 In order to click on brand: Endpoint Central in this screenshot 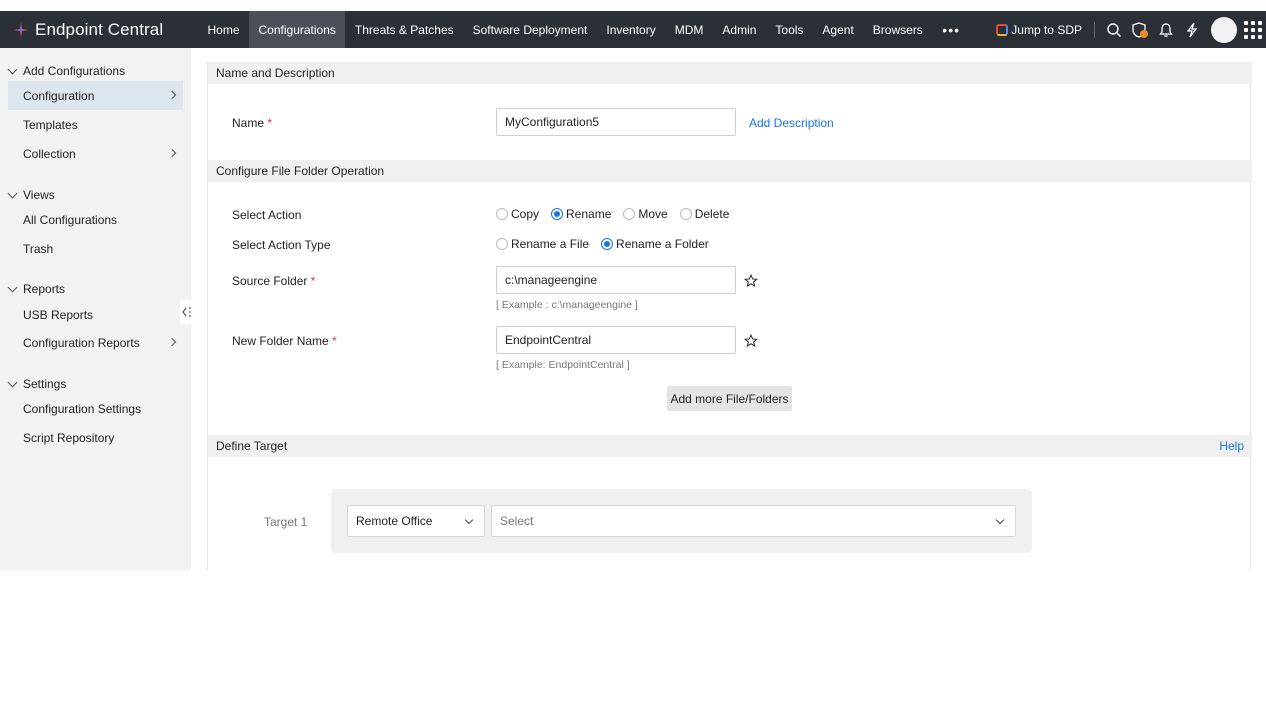, I will do `click(99, 29)`.